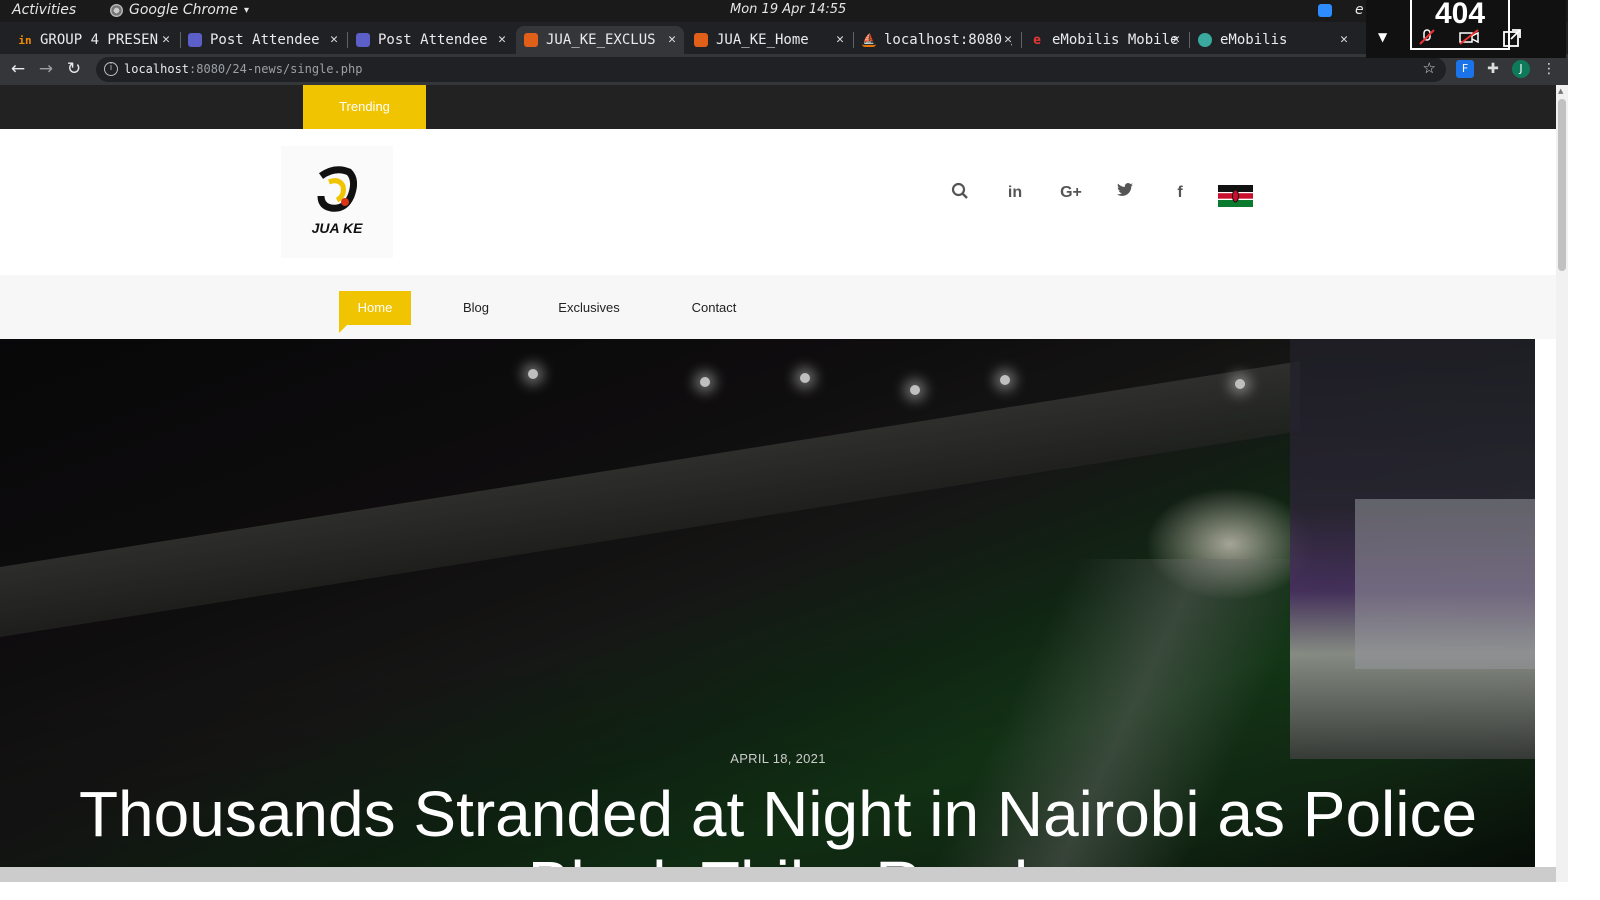  What do you see at coordinates (116, 10) in the screenshot?
I see `chrome-icon` at bounding box center [116, 10].